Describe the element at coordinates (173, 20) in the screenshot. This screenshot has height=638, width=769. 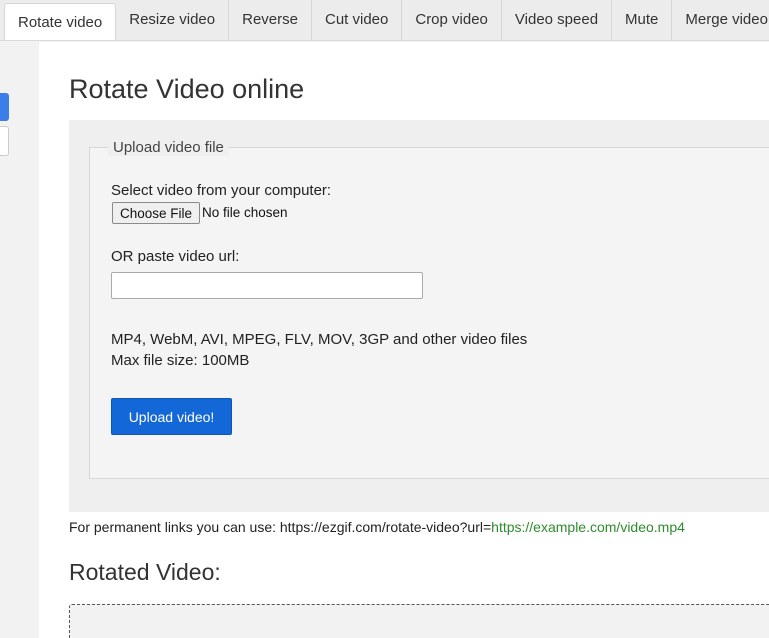
I see `tab-resize-video: Resize video` at that location.